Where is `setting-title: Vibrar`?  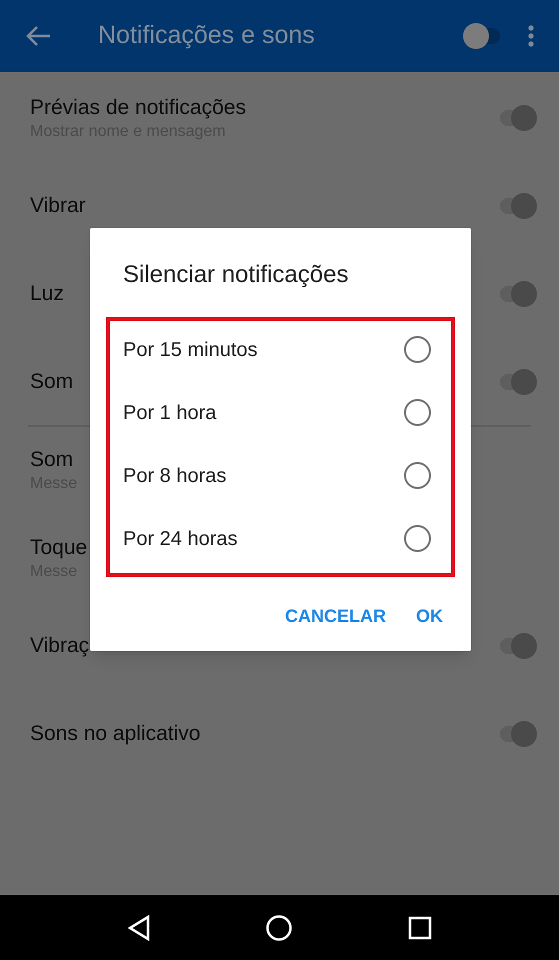 setting-title: Vibrar is located at coordinates (58, 206).